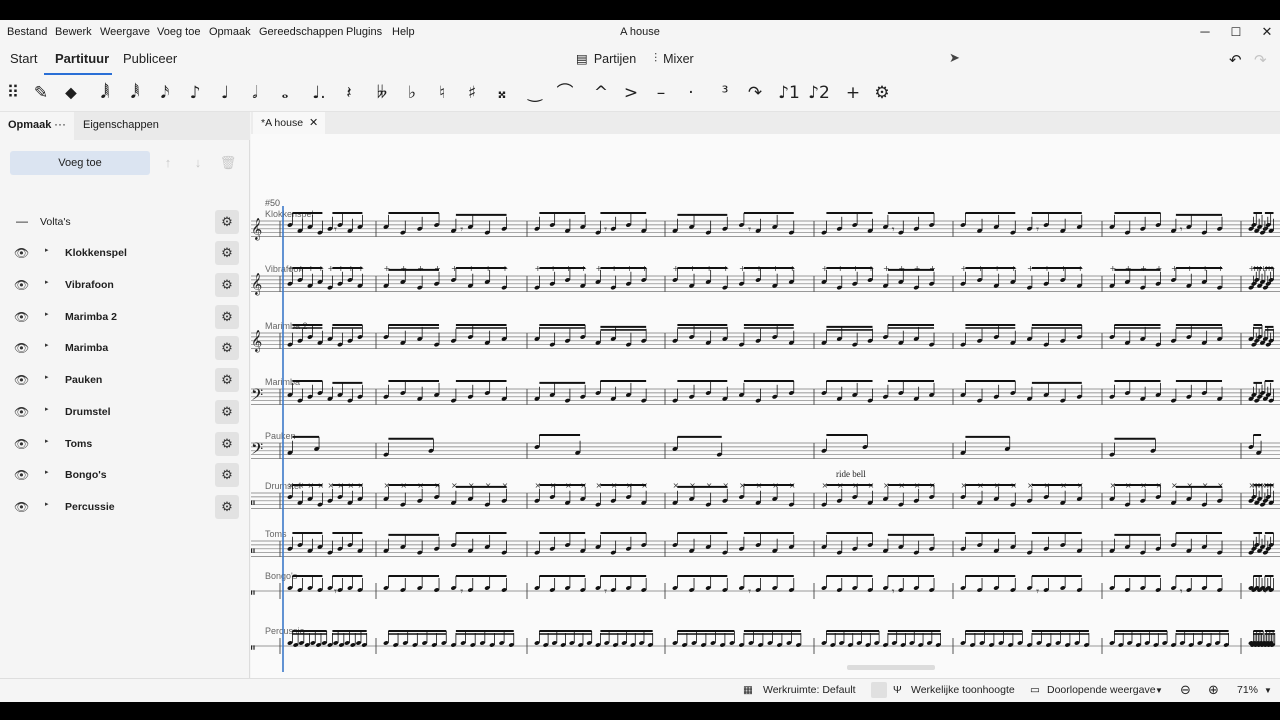 This screenshot has width=1280, height=720. What do you see at coordinates (382, 93) in the screenshot?
I see `double-flat-icon: 𝄫` at bounding box center [382, 93].